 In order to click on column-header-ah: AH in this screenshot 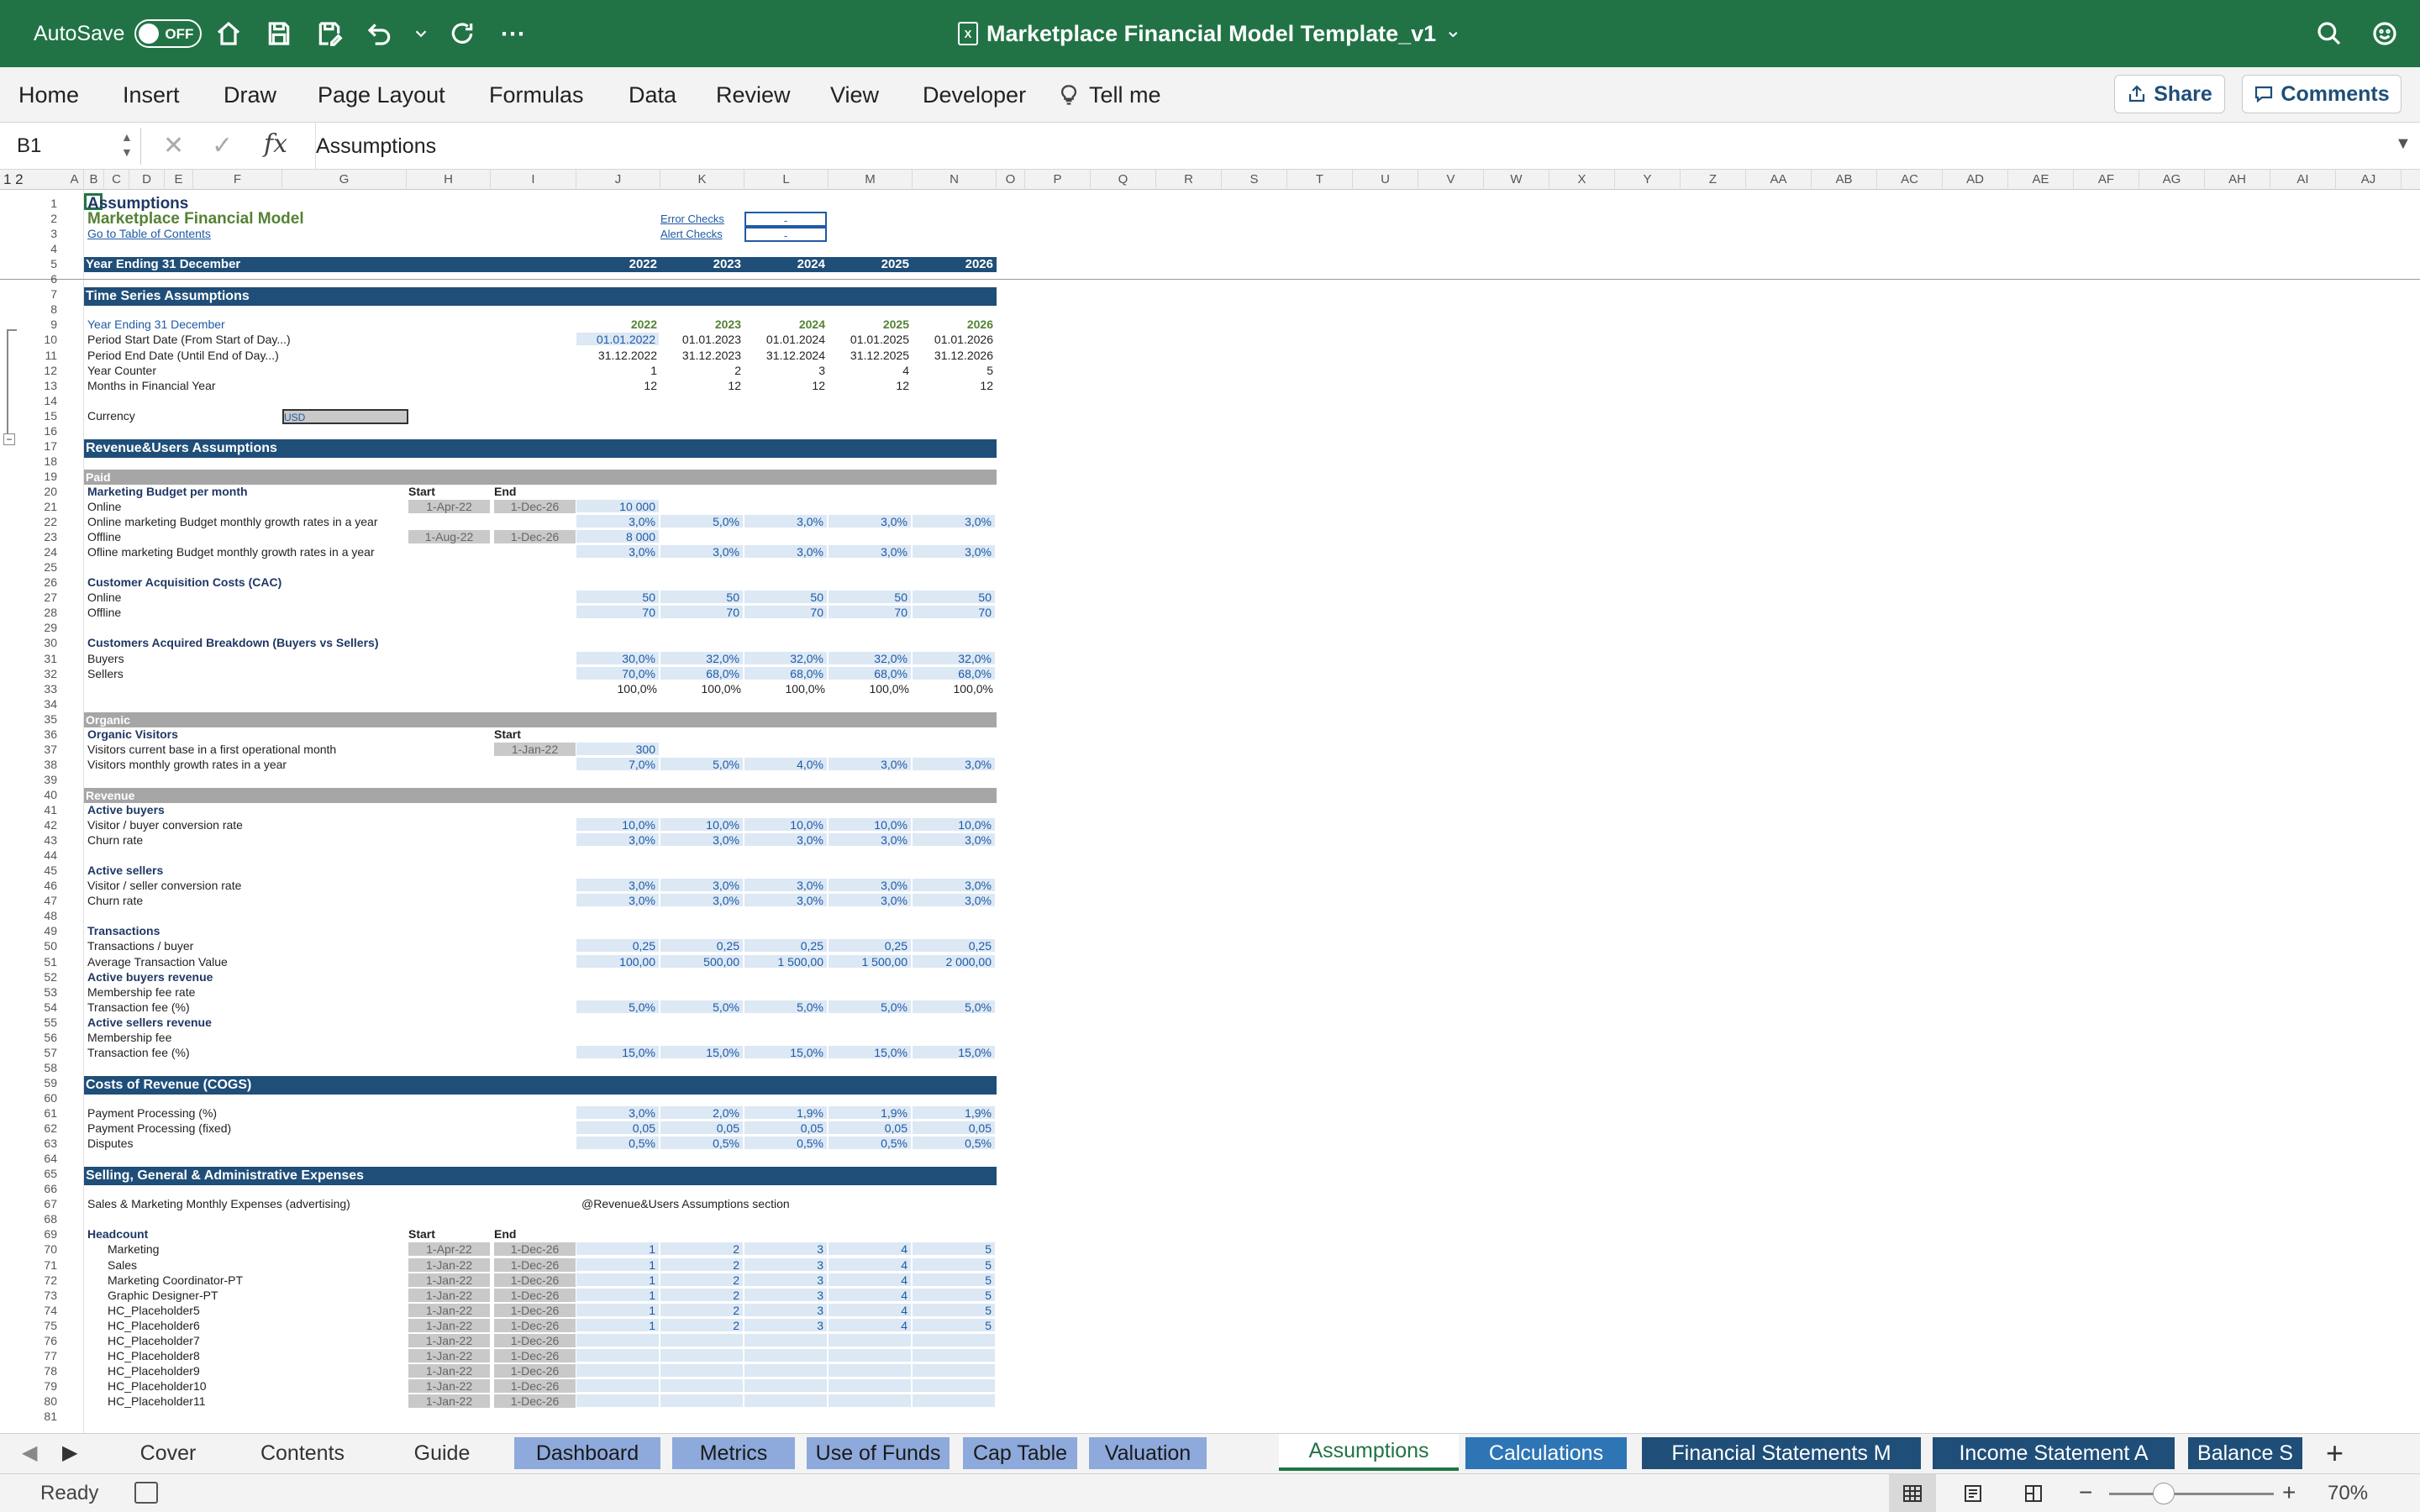, I will do `click(2237, 180)`.